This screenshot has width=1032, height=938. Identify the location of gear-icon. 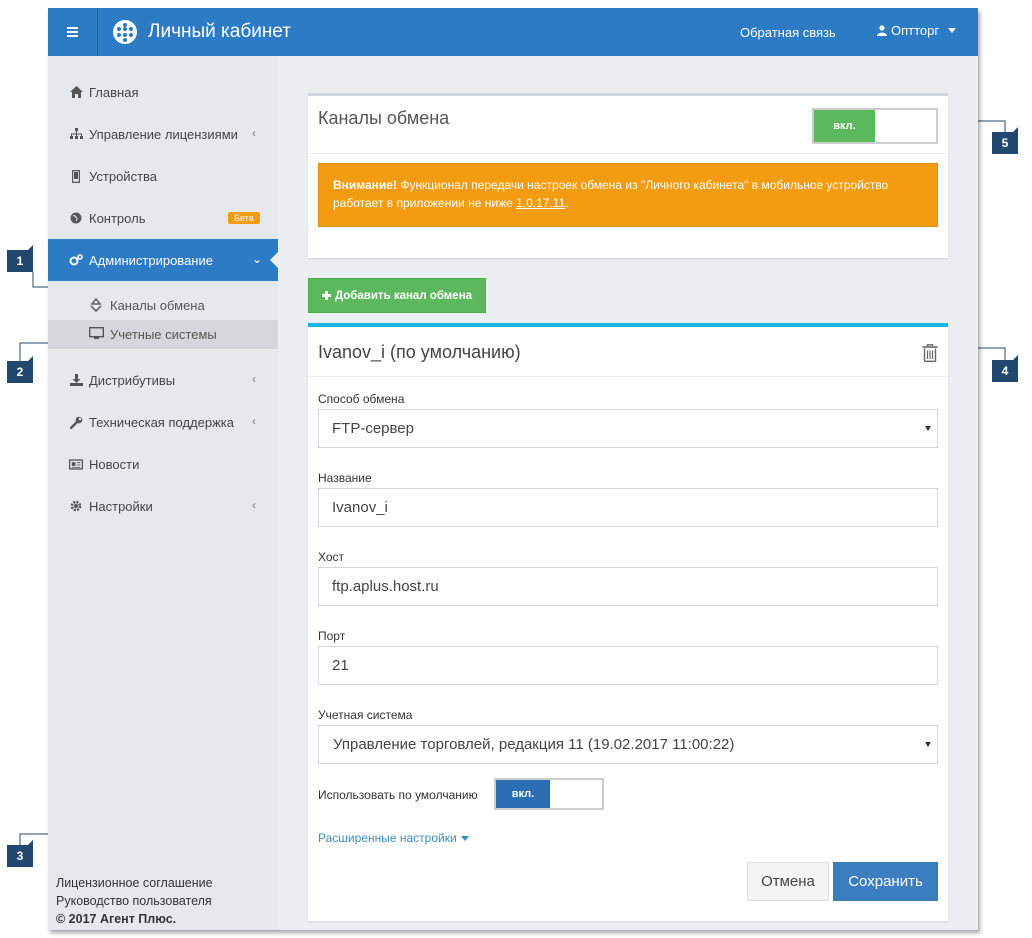
(76, 506).